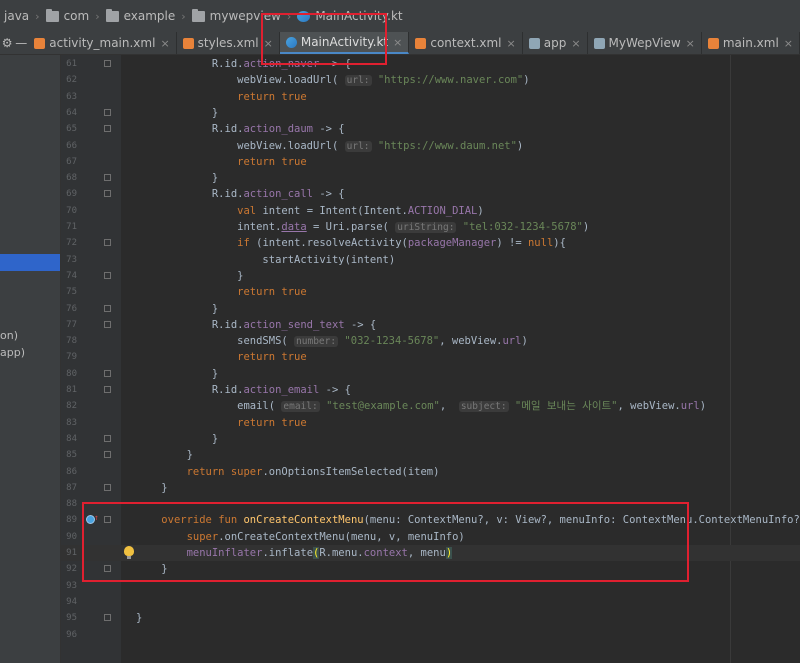 The height and width of the screenshot is (663, 800). What do you see at coordinates (430, 504) in the screenshot?
I see `code-line: 88` at bounding box center [430, 504].